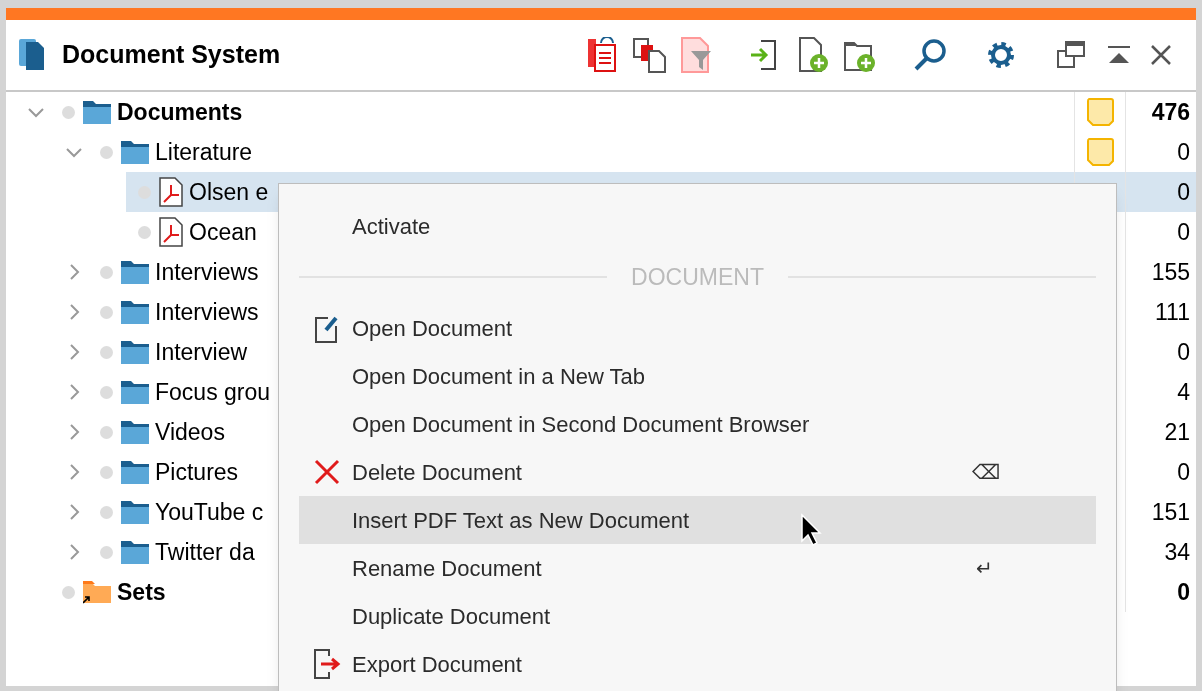 This screenshot has width=1202, height=691. I want to click on tree-label: Sets, so click(141, 592).